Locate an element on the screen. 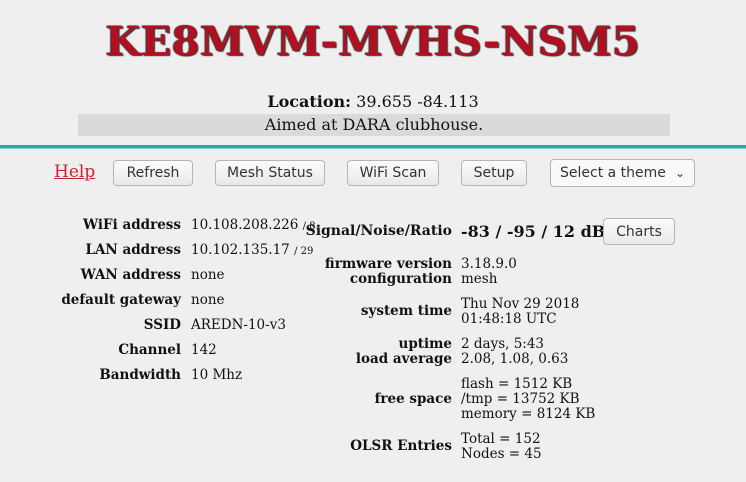 The width and height of the screenshot is (746, 482). firmware-value: 3.18.9.0 is located at coordinates (489, 264).